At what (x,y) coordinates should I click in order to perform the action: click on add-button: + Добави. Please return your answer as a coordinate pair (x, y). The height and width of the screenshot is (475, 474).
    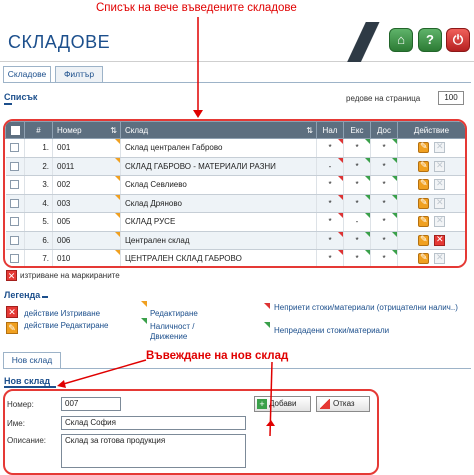
    Looking at the image, I should click on (282, 404).